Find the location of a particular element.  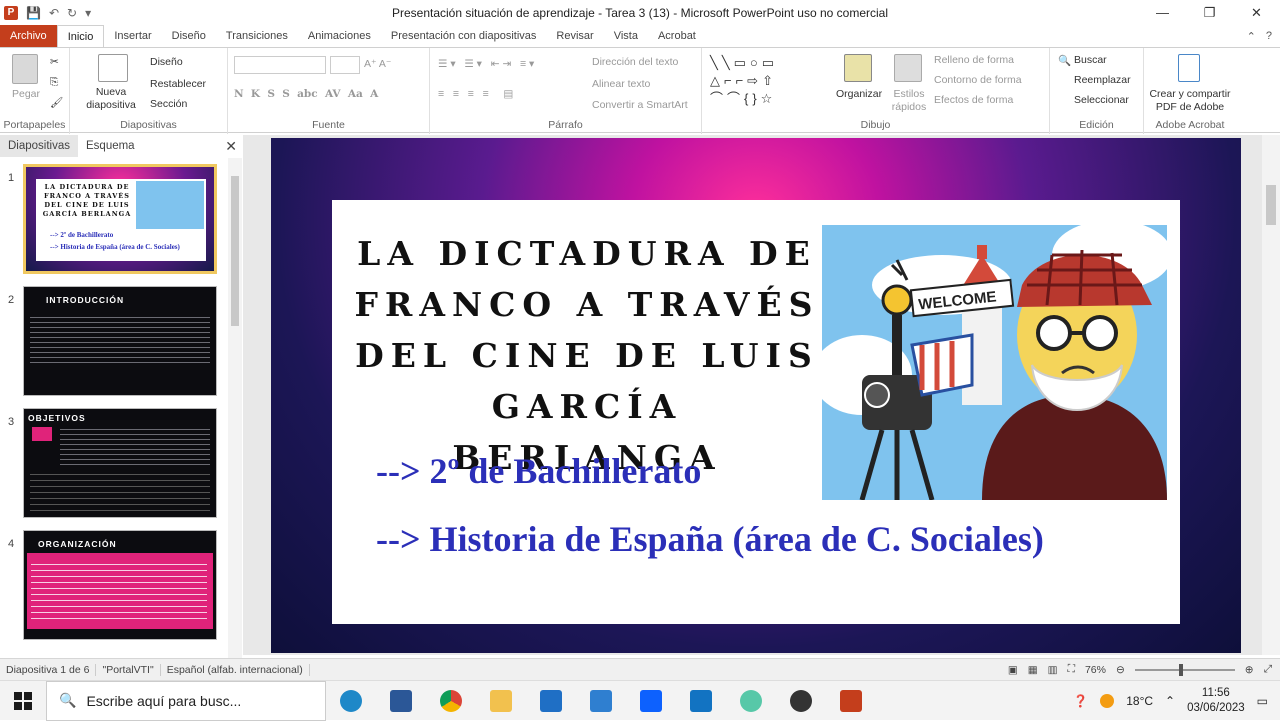

slide-line-1: --> 2º de Bachillerato is located at coordinates (538, 471).